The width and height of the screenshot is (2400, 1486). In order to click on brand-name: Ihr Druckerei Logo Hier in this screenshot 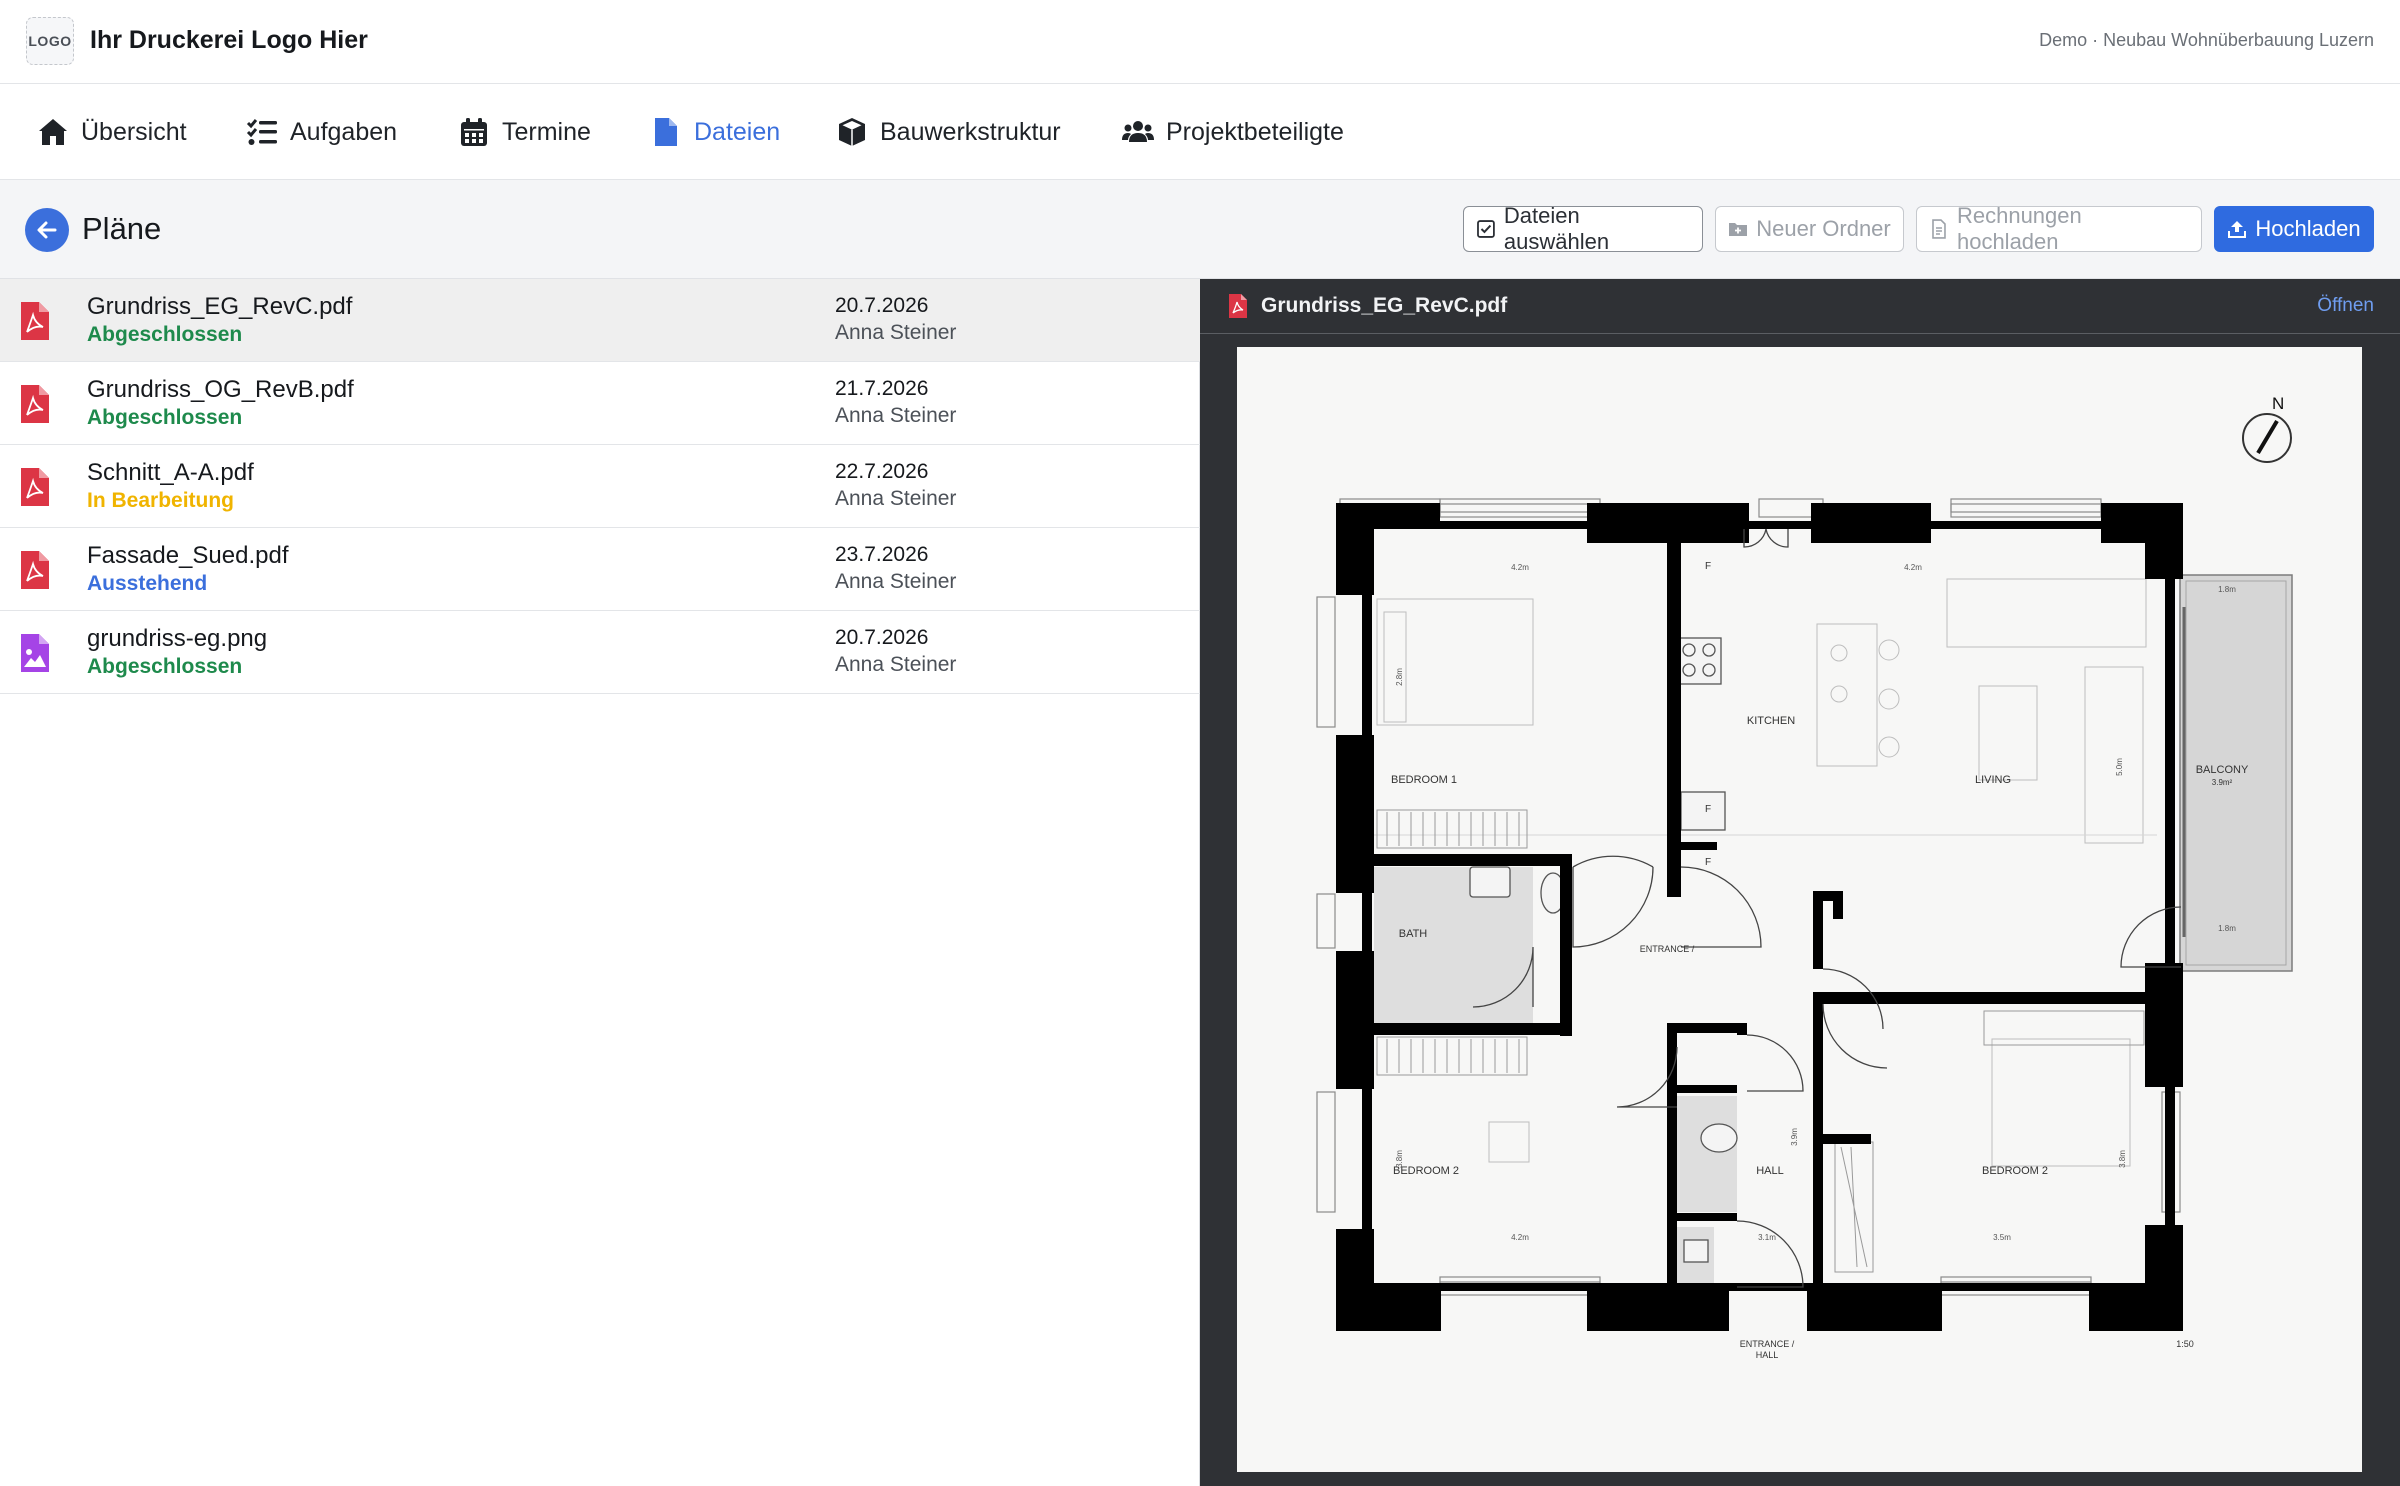, I will do `click(229, 40)`.